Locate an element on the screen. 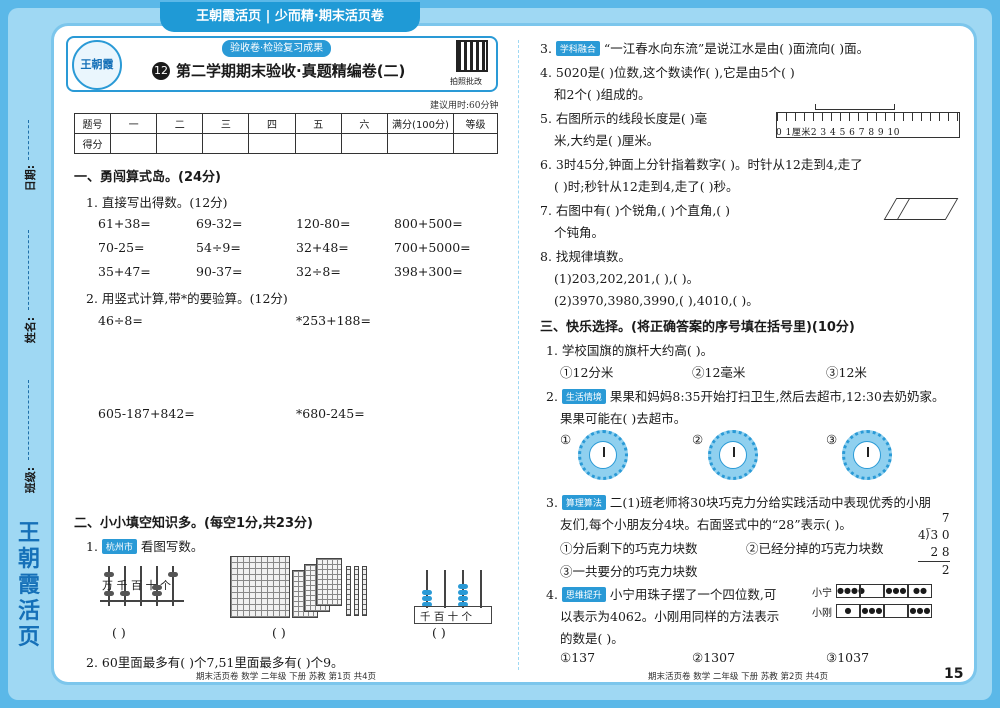 This screenshot has height=708, width=1000. q7-line2: 个钝角。 is located at coordinates (579, 232).